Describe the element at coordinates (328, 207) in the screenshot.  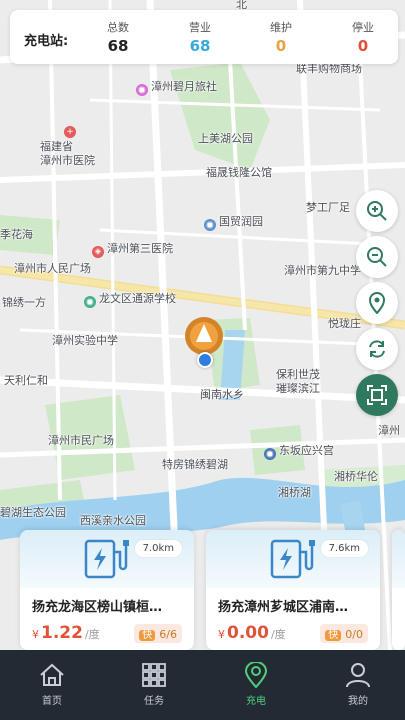
I see `poi-label: 梦工厂足` at that location.